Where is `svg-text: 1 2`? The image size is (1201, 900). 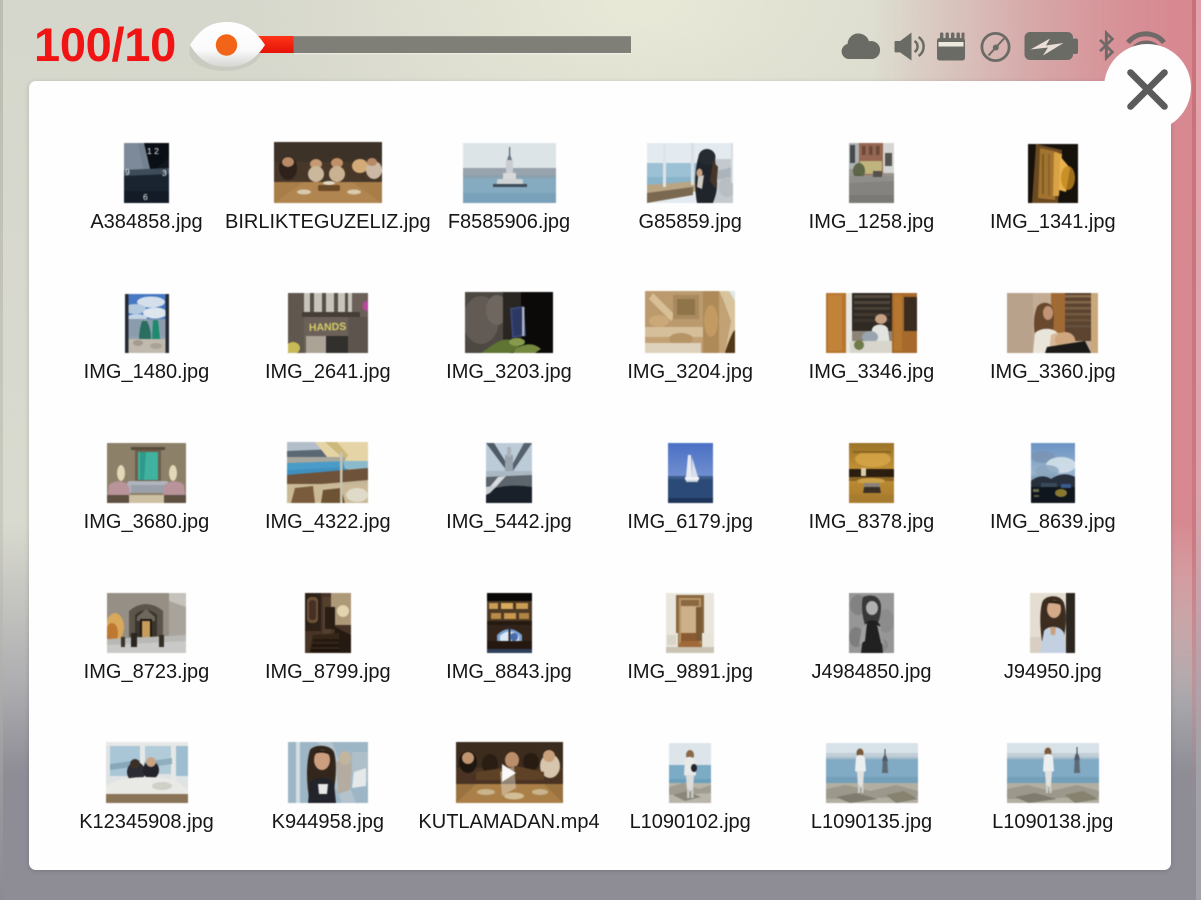 svg-text: 1 2 is located at coordinates (153, 151).